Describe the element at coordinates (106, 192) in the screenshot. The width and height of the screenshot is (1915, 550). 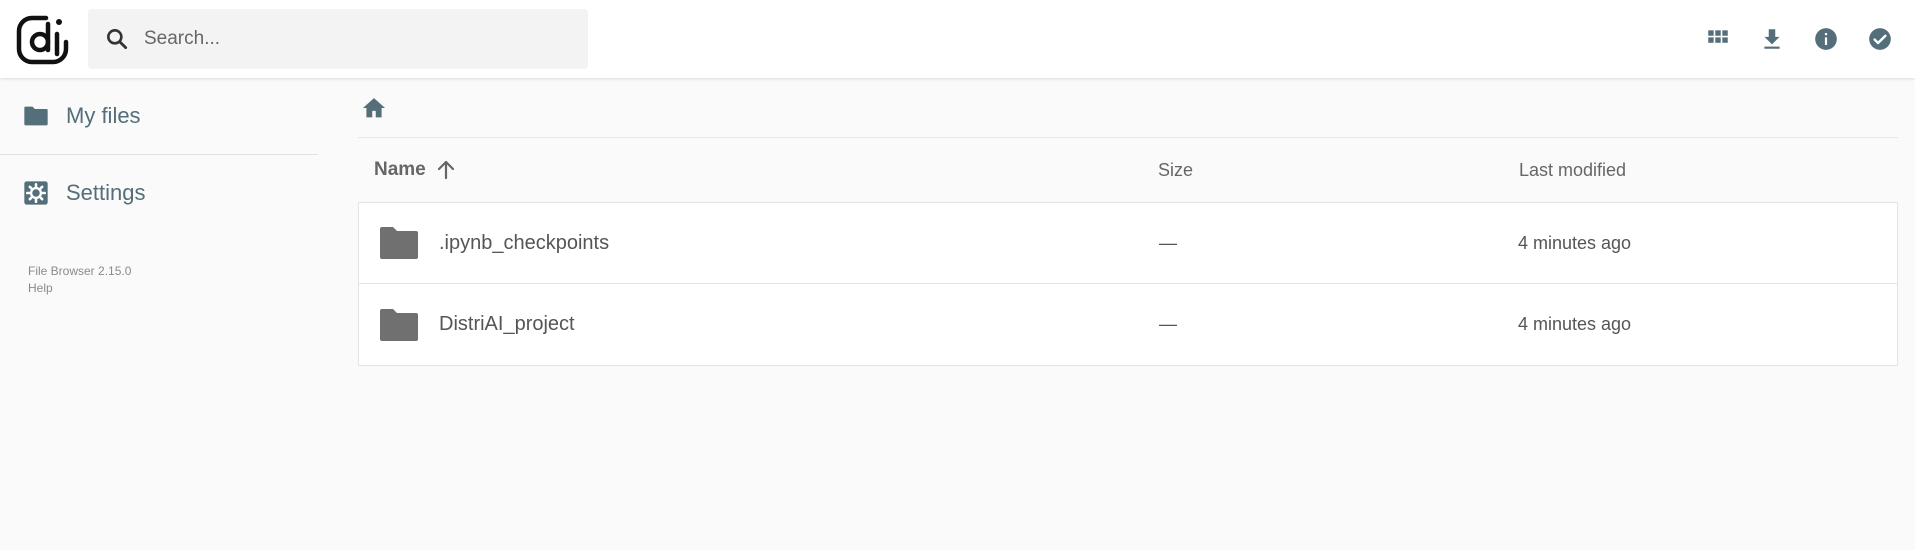
I see `sidebar-item-label: Settings` at that location.